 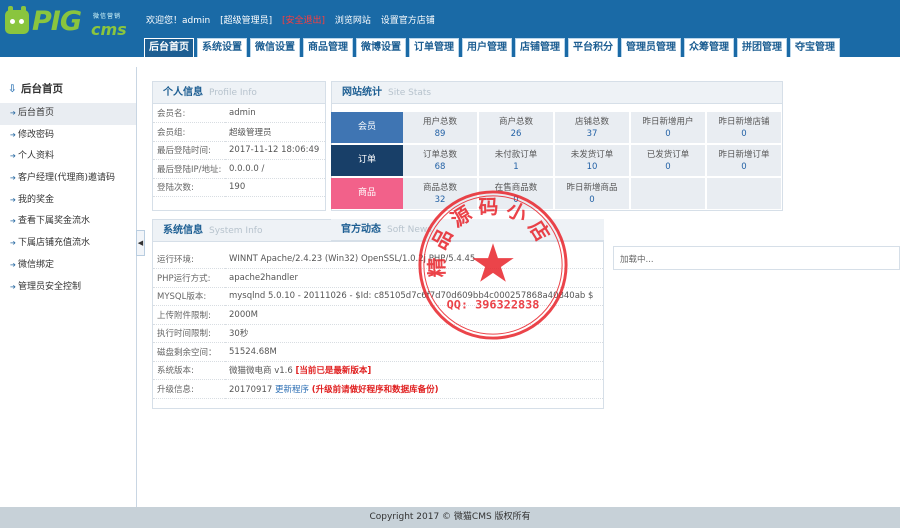 What do you see at coordinates (189, 352) in the screenshot?
I see `field-label: 磁盘剩余空间：` at bounding box center [189, 352].